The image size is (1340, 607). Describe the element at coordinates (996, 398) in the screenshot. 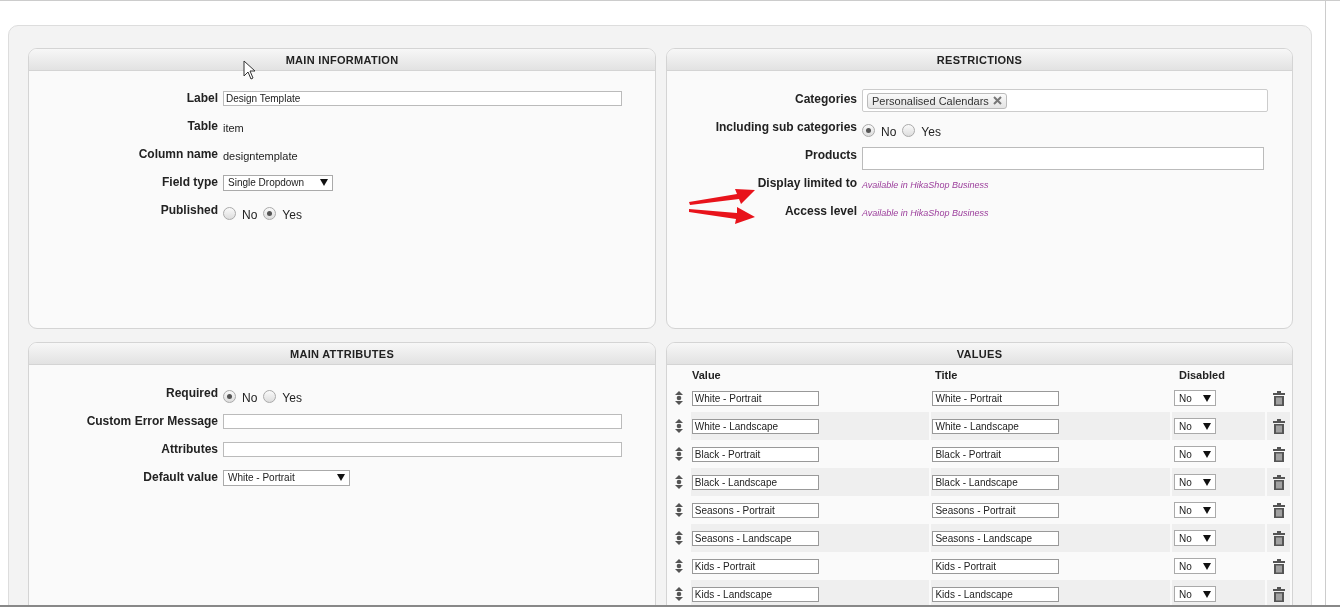

I see `title-input: White - Portrait` at that location.